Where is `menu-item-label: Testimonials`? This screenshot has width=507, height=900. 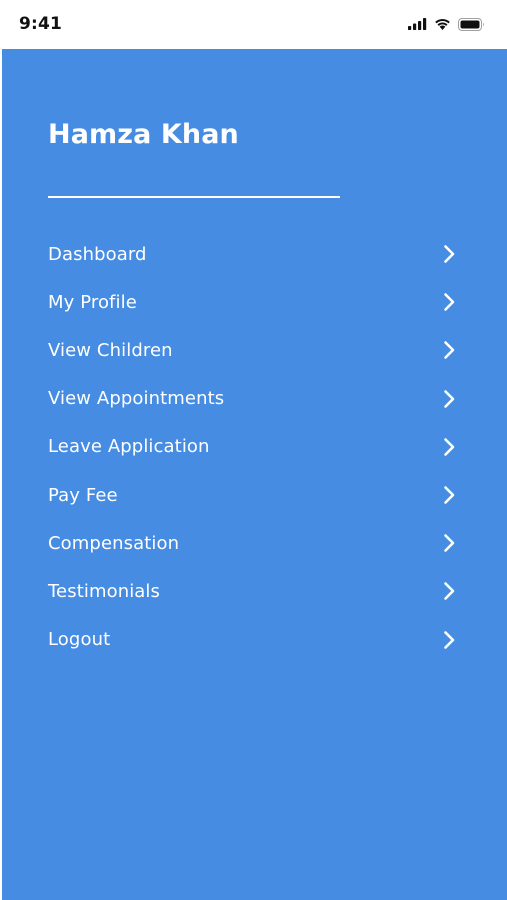 menu-item-label: Testimonials is located at coordinates (104, 591).